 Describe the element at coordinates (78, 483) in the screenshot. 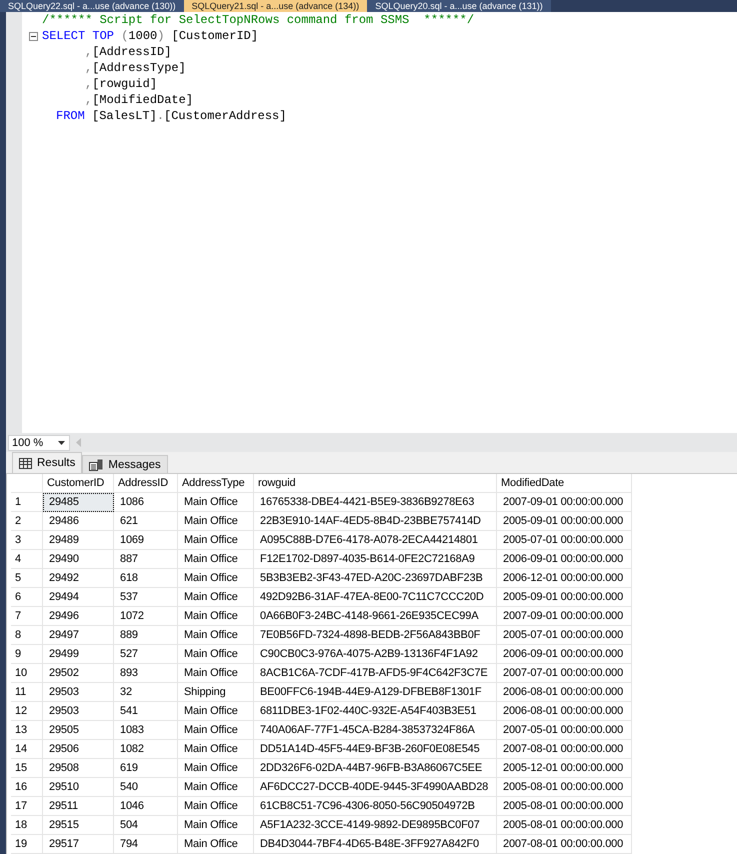

I see `column-header: CustomerID` at that location.